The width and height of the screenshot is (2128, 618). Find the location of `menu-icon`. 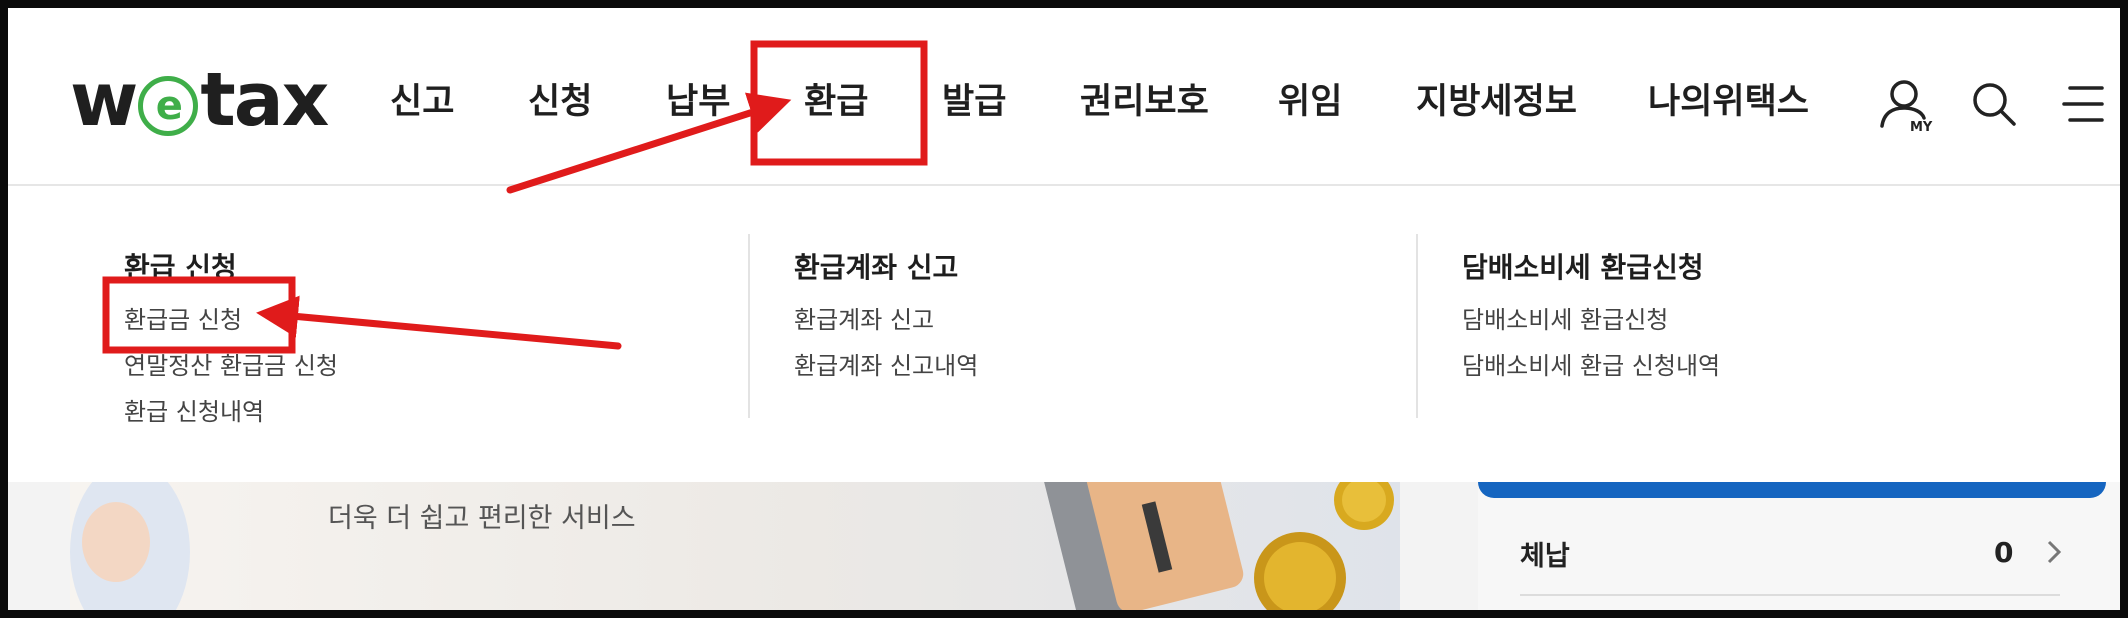

menu-icon is located at coordinates (2082, 106).